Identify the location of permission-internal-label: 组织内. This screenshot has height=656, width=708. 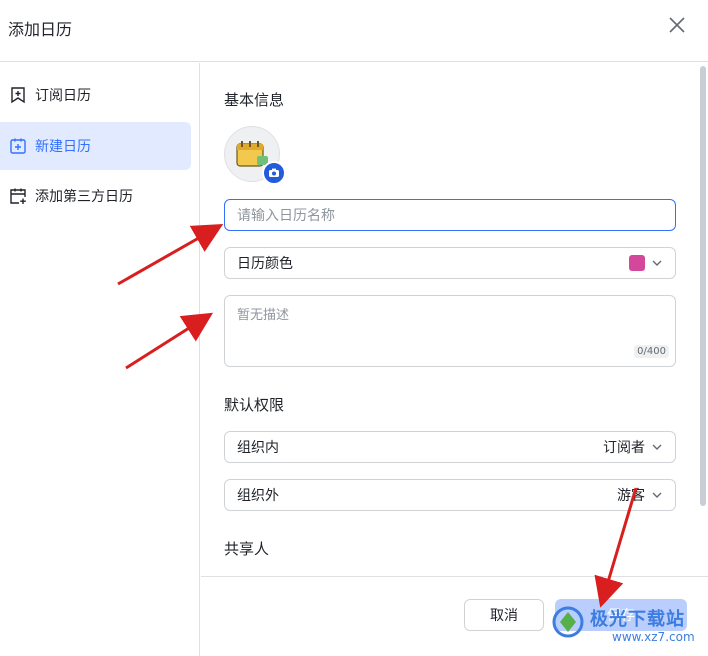
(258, 448).